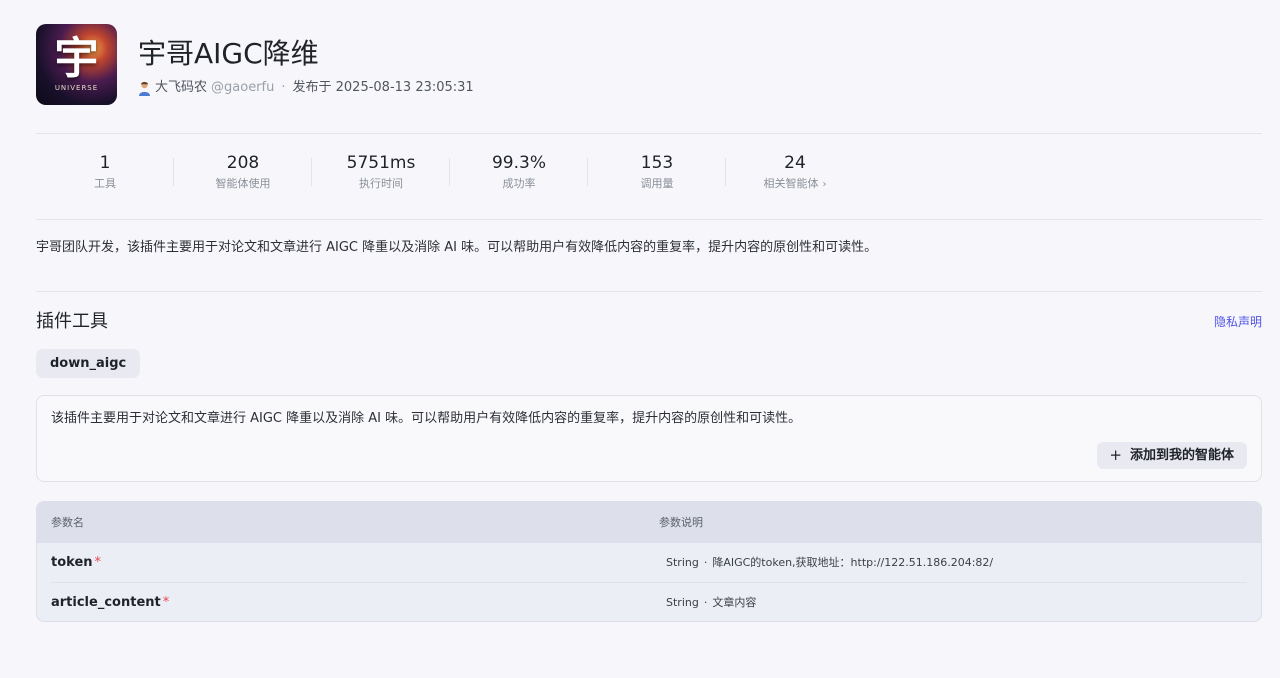 The width and height of the screenshot is (1280, 678). I want to click on add-to-agent-button: + 添加到我的智能体, so click(1172, 455).